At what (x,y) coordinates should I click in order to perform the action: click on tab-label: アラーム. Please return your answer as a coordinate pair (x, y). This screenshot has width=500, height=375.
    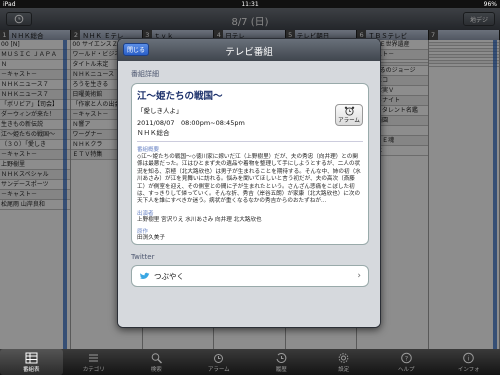
    Looking at the image, I should click on (218, 369).